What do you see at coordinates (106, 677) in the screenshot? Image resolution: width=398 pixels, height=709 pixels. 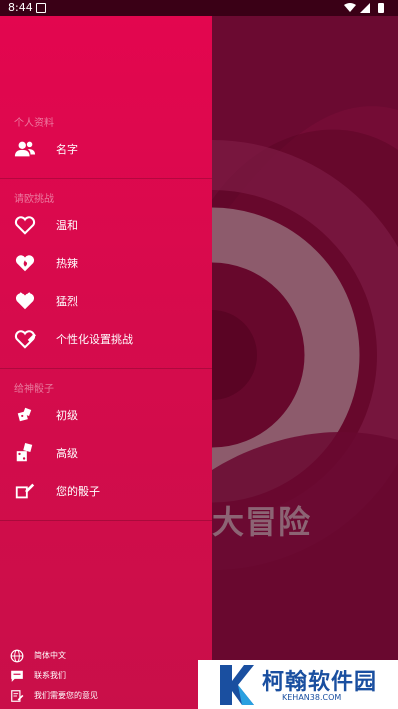 I see `footer-contact: 联系我们` at bounding box center [106, 677].